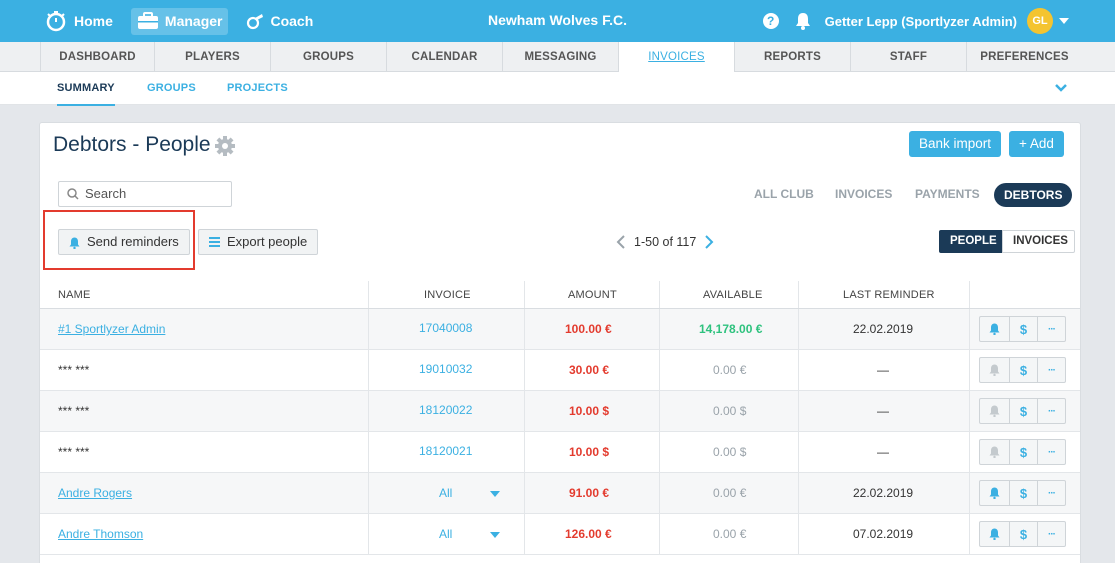 This screenshot has height=563, width=1115. Describe the element at coordinates (445, 369) in the screenshot. I see `cell-invoice: 19010032` at that location.